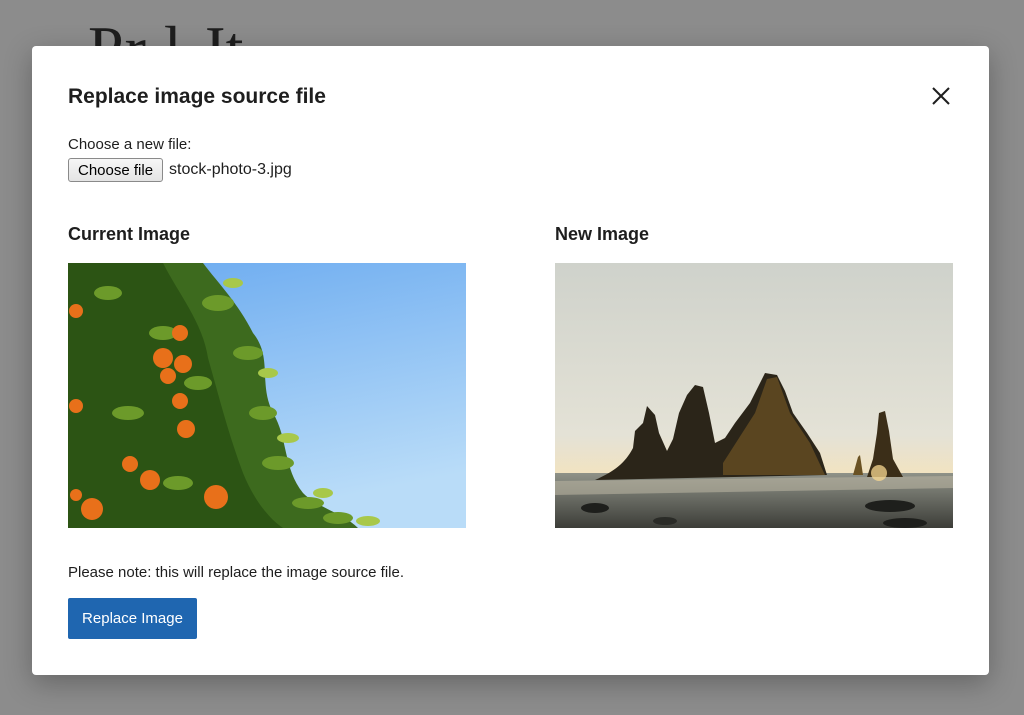 The image size is (1024, 715). Describe the element at coordinates (130, 144) in the screenshot. I see `file-label: Choose a new file:` at that location.